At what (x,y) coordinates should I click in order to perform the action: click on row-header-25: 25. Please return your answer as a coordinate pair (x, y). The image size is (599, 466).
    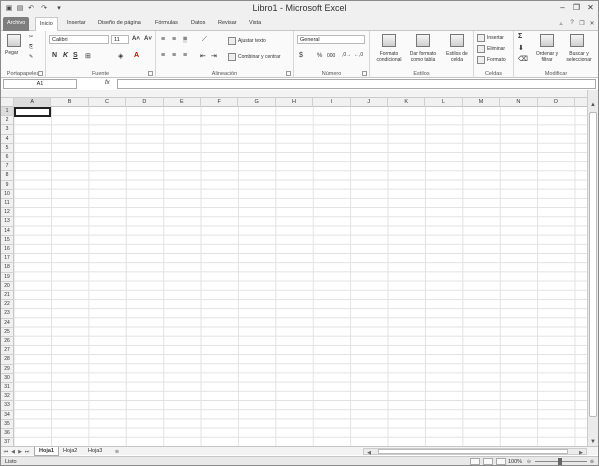
    Looking at the image, I should click on (7, 332).